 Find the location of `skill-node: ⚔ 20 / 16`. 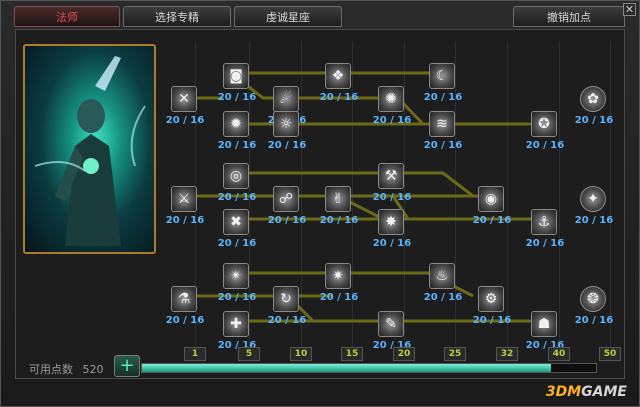

skill-node: ⚔ 20 / 16 is located at coordinates (185, 206).